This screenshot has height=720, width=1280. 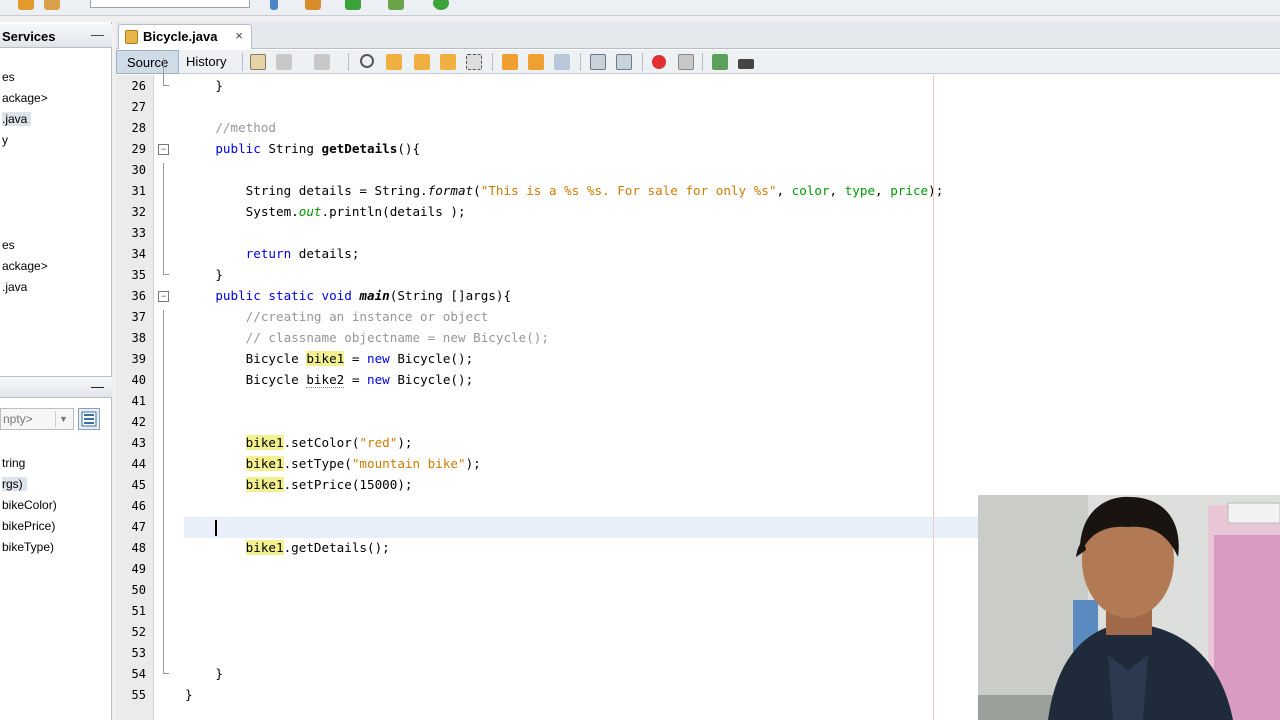 What do you see at coordinates (148, 62) in the screenshot?
I see `source-button: Source` at bounding box center [148, 62].